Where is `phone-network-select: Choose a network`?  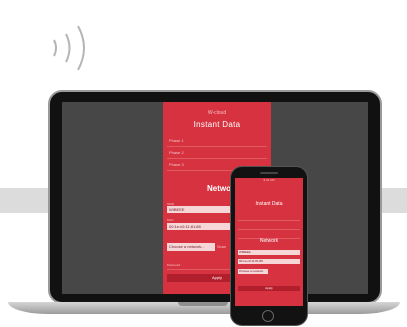 phone-network-select: Choose a network is located at coordinates (253, 271).